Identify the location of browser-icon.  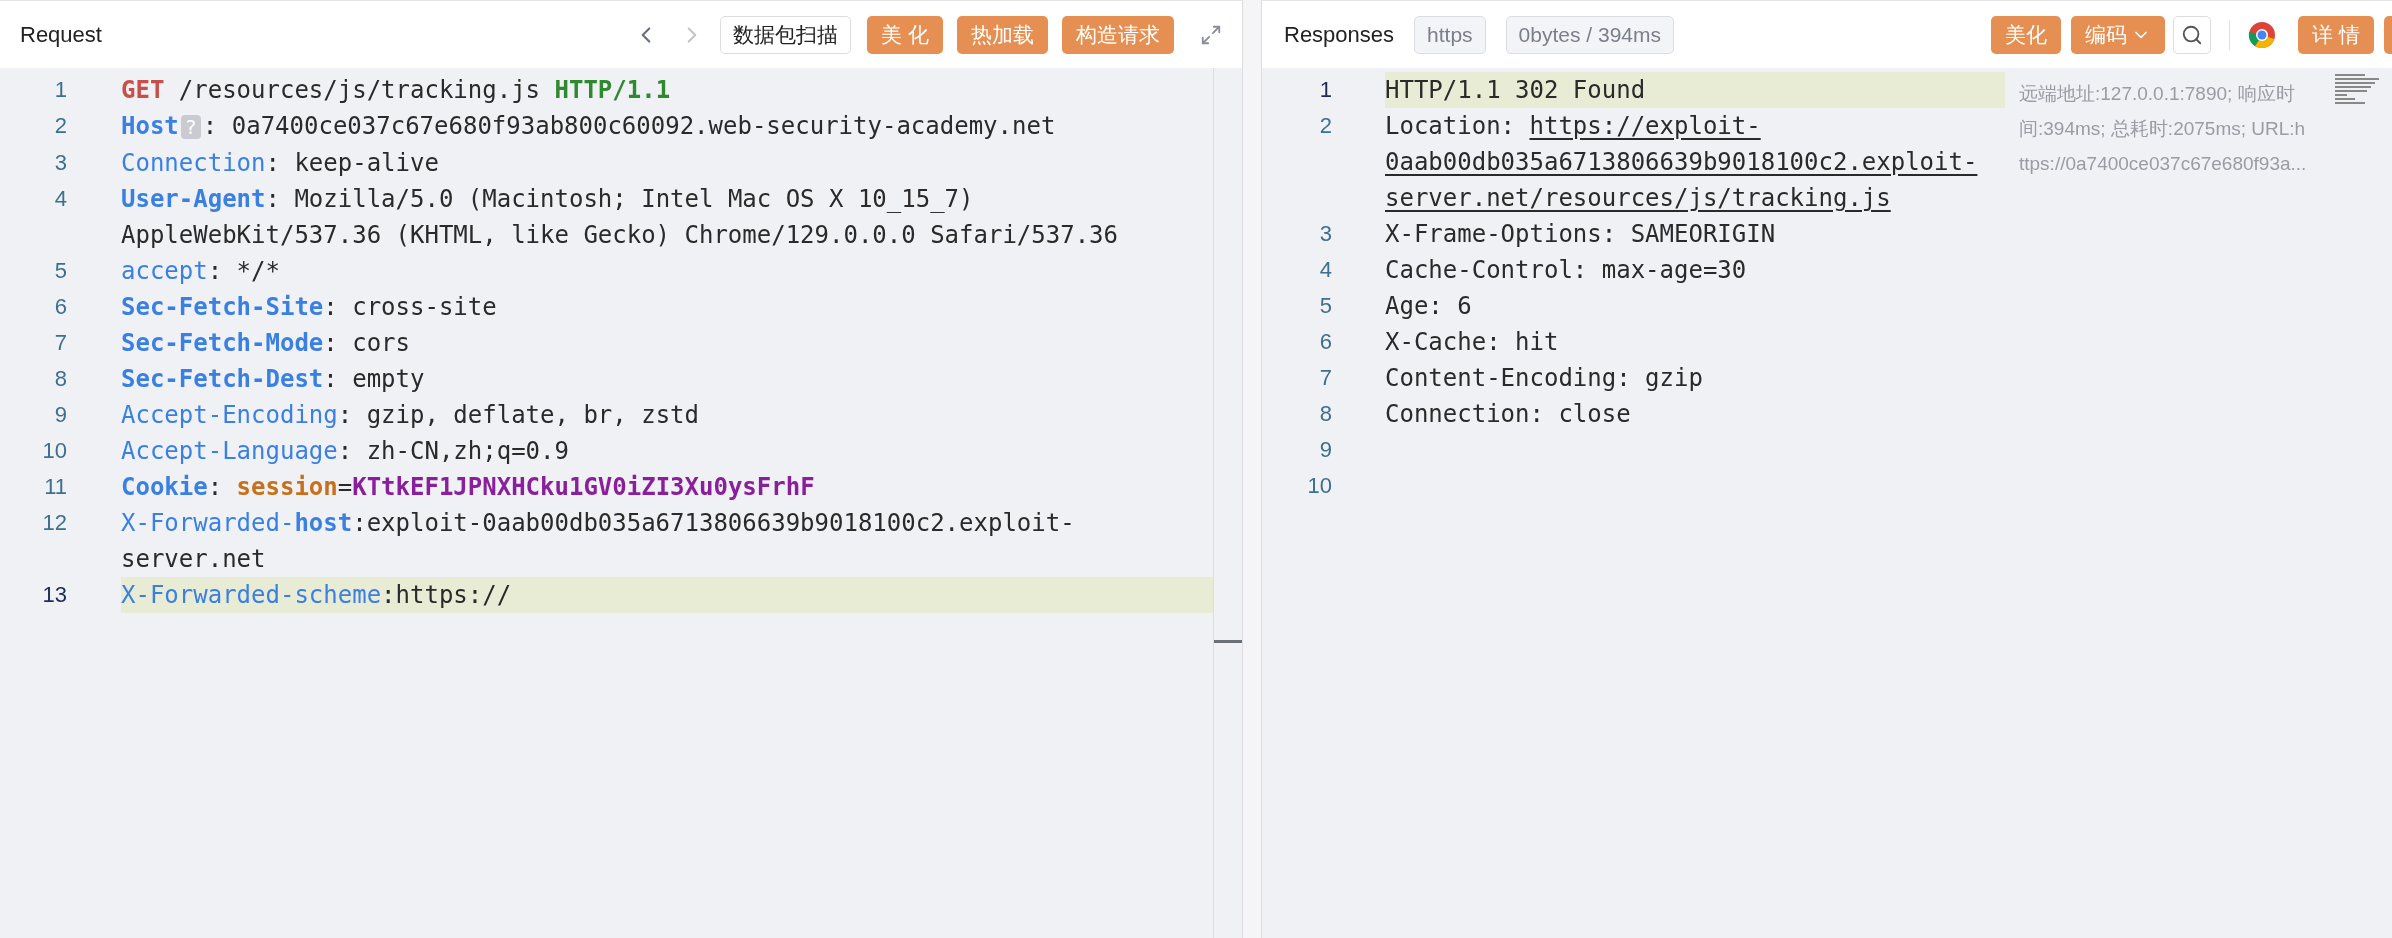
(2262, 34).